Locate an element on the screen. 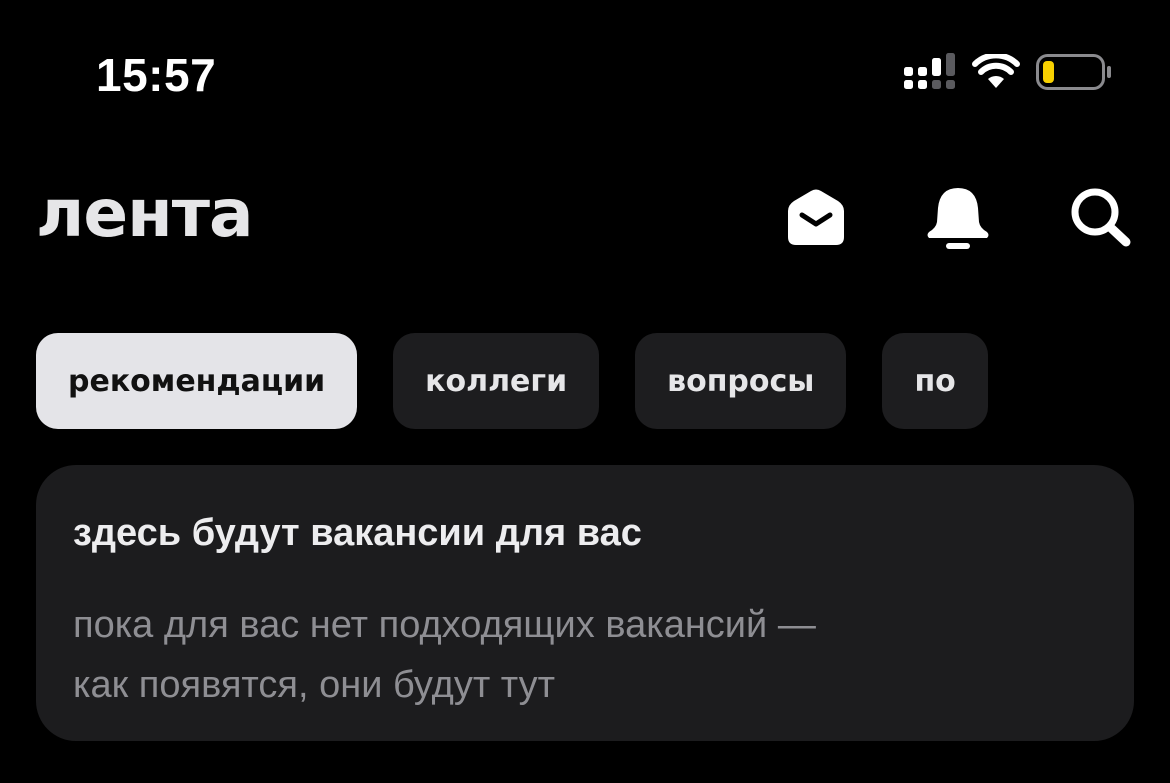 The image size is (1170, 783). page-title: лента is located at coordinates (144, 213).